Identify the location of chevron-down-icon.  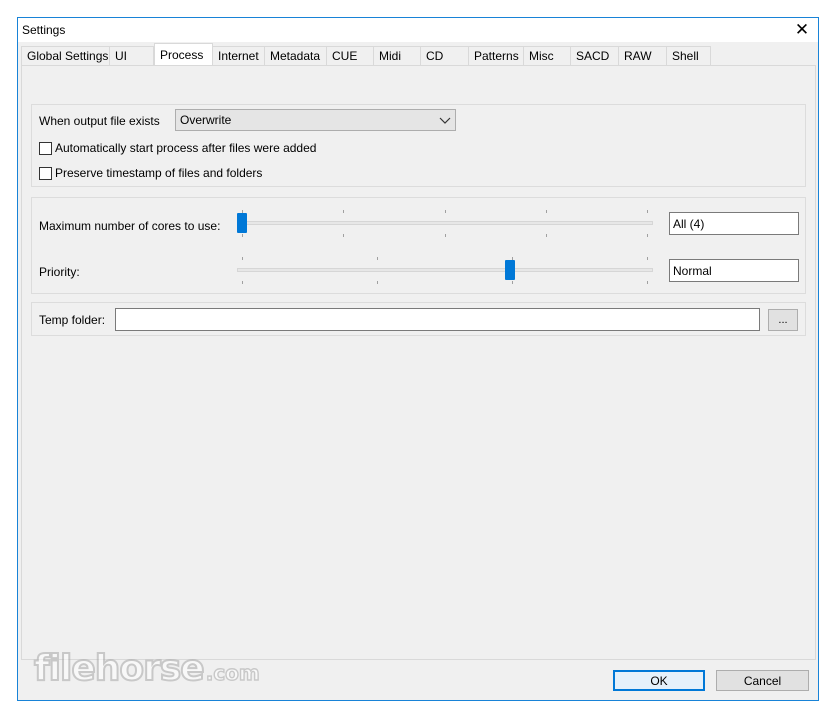
(445, 120).